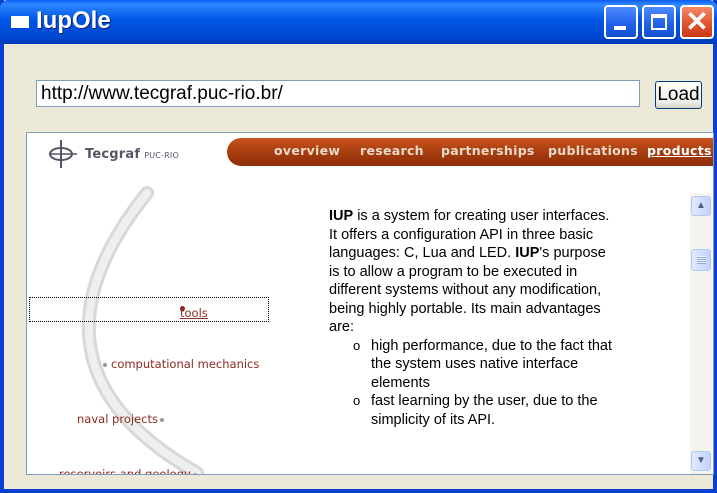 This screenshot has width=717, height=493. I want to click on grip-icon, so click(701, 260).